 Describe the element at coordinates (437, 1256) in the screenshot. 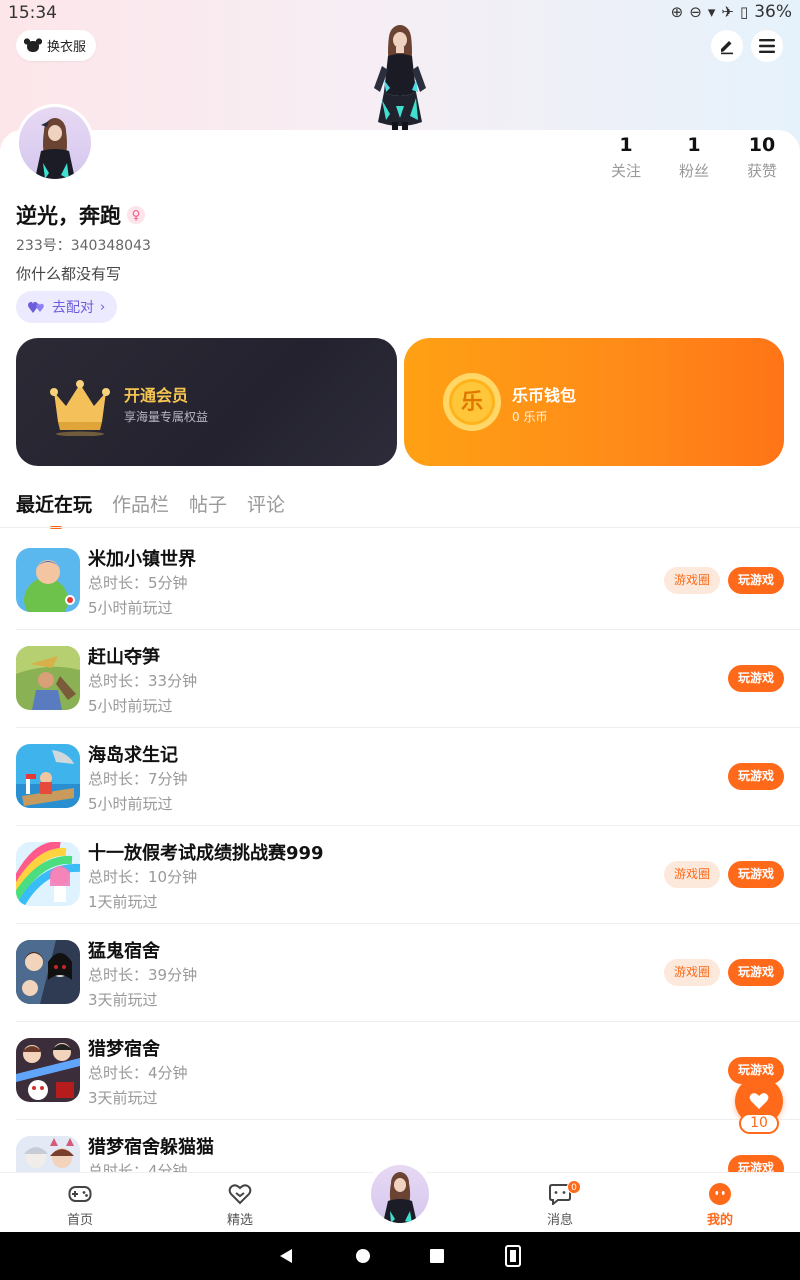

I see `recents-icon` at that location.